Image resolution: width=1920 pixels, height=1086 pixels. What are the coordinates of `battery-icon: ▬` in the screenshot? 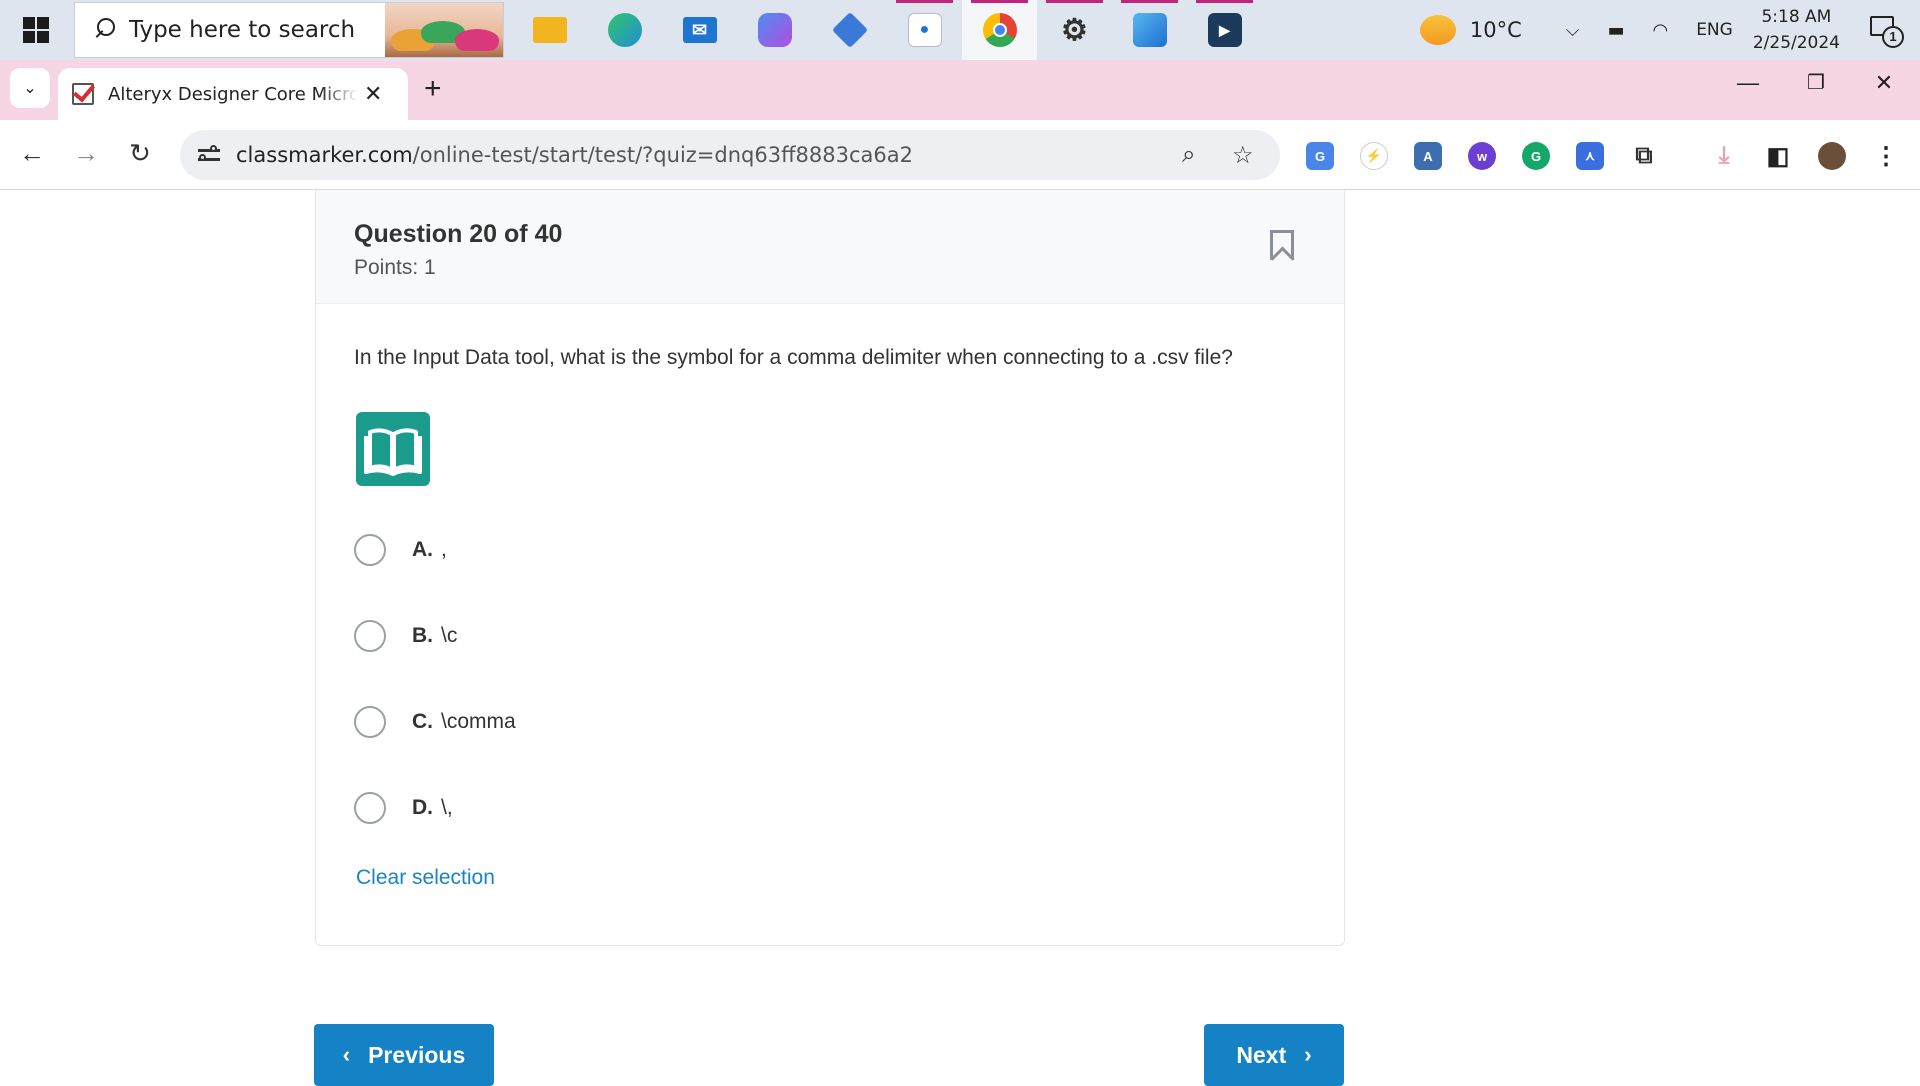 It's located at (1615, 30).